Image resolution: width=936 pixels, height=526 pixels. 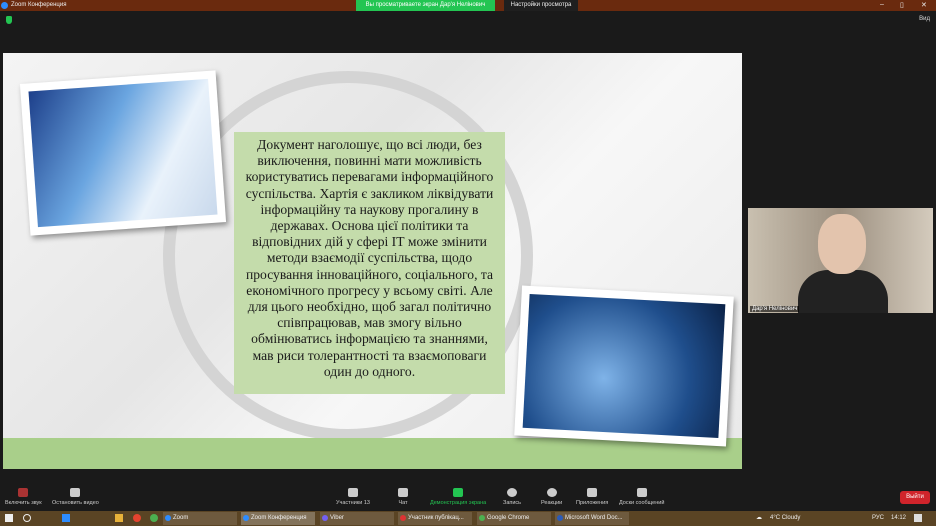 I want to click on whiteboards-button: Доски сообщений, so click(x=641, y=497).